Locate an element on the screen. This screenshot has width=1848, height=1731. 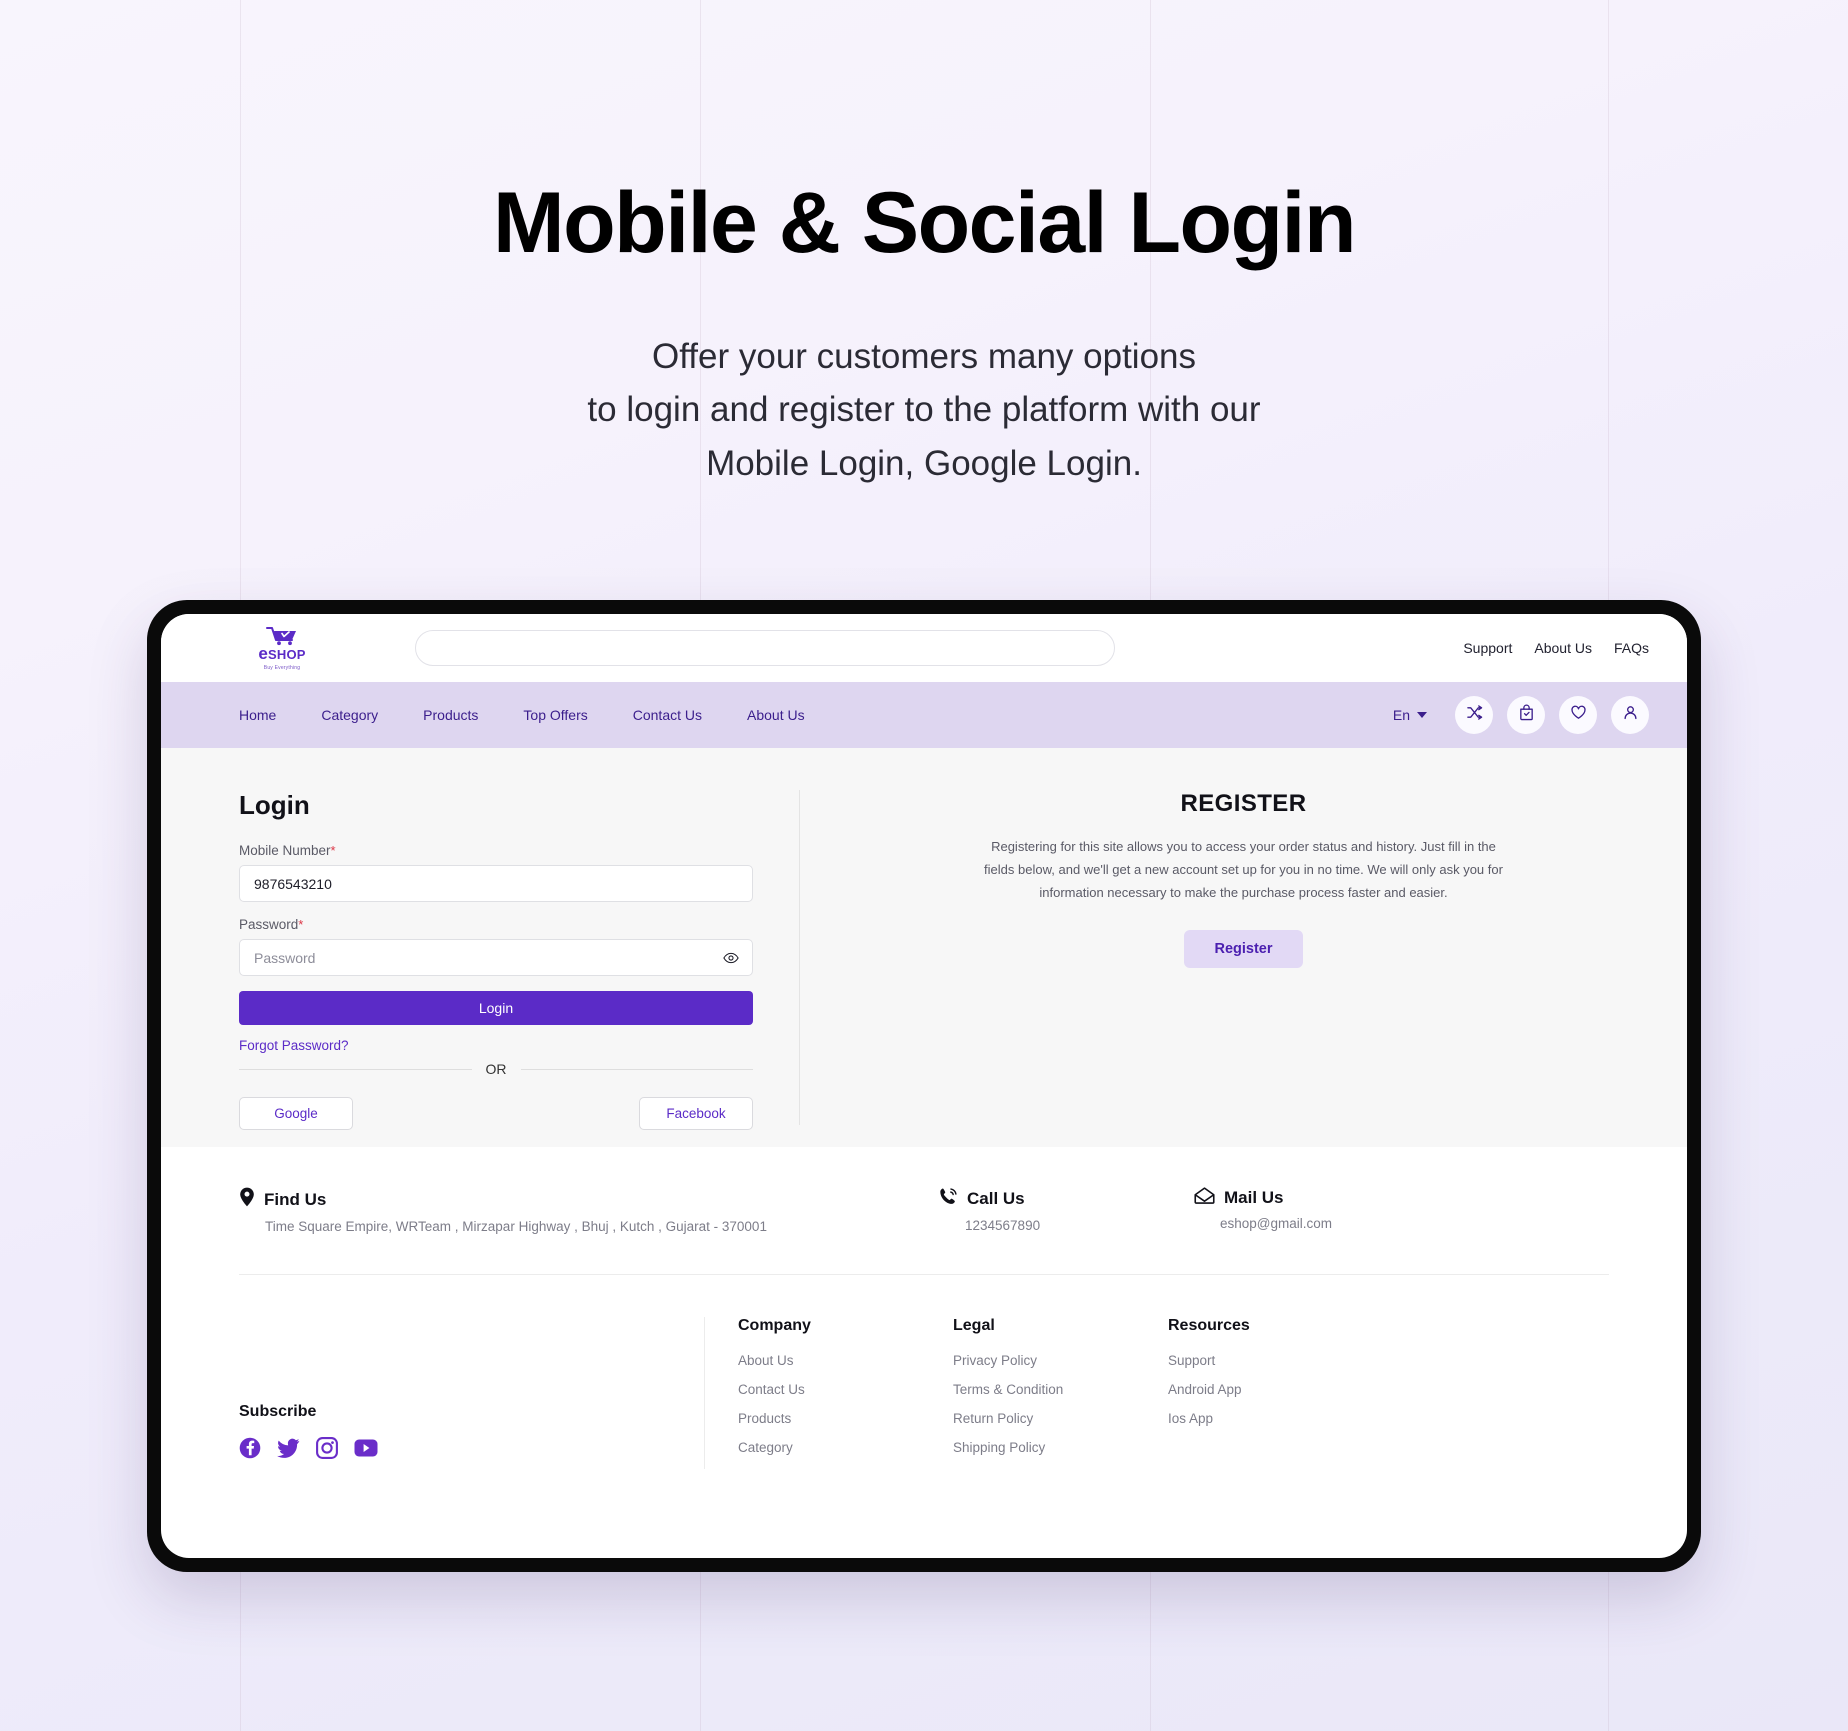
register-heading: REGISTER is located at coordinates (1243, 803).